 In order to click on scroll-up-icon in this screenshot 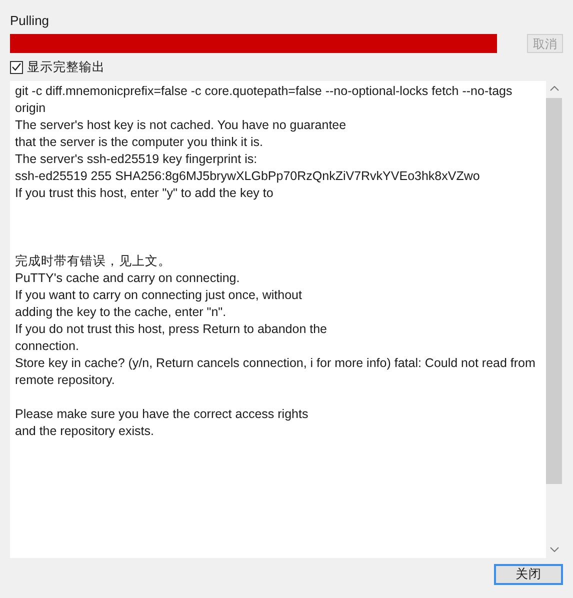, I will do `click(554, 88)`.